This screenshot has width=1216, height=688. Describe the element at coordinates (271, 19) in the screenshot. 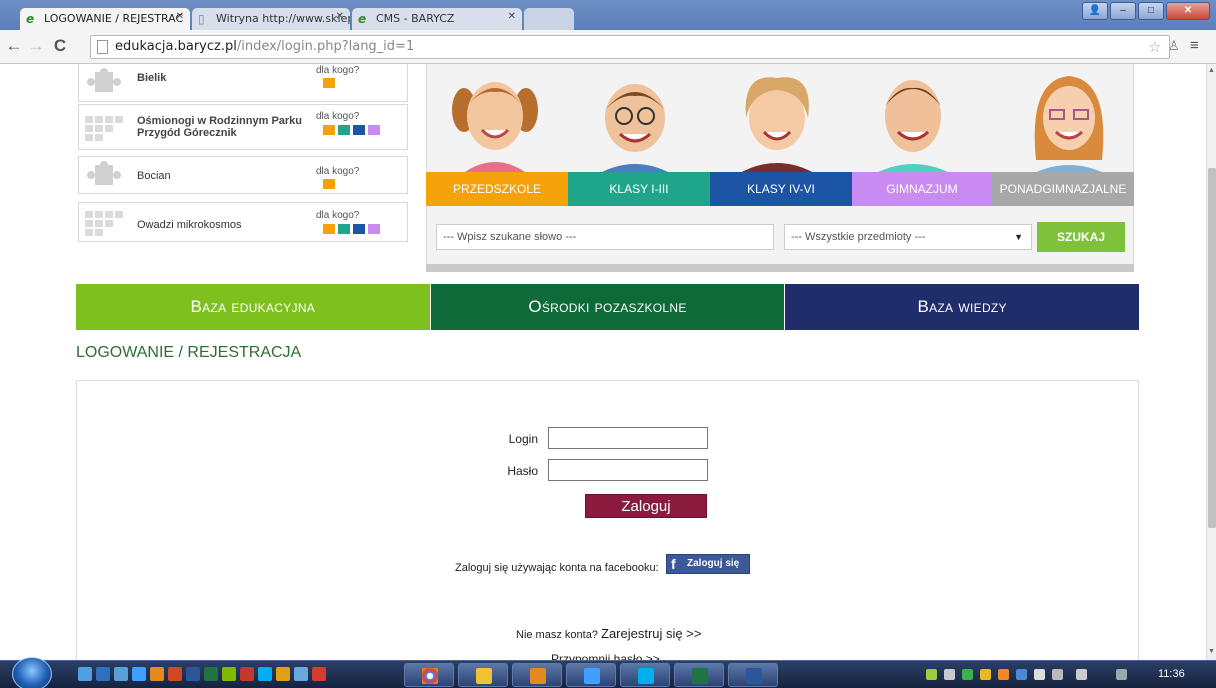

I see `tab-shop: ▯ Witryna http://www.sklep ✕` at that location.